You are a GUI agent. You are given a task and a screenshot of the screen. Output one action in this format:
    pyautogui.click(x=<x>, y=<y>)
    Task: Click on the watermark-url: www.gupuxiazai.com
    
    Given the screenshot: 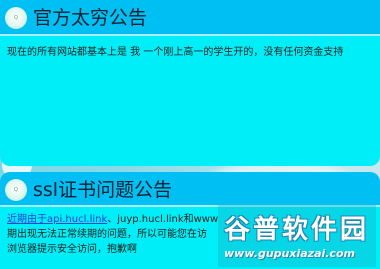 What is the action you would take?
    pyautogui.click(x=289, y=253)
    